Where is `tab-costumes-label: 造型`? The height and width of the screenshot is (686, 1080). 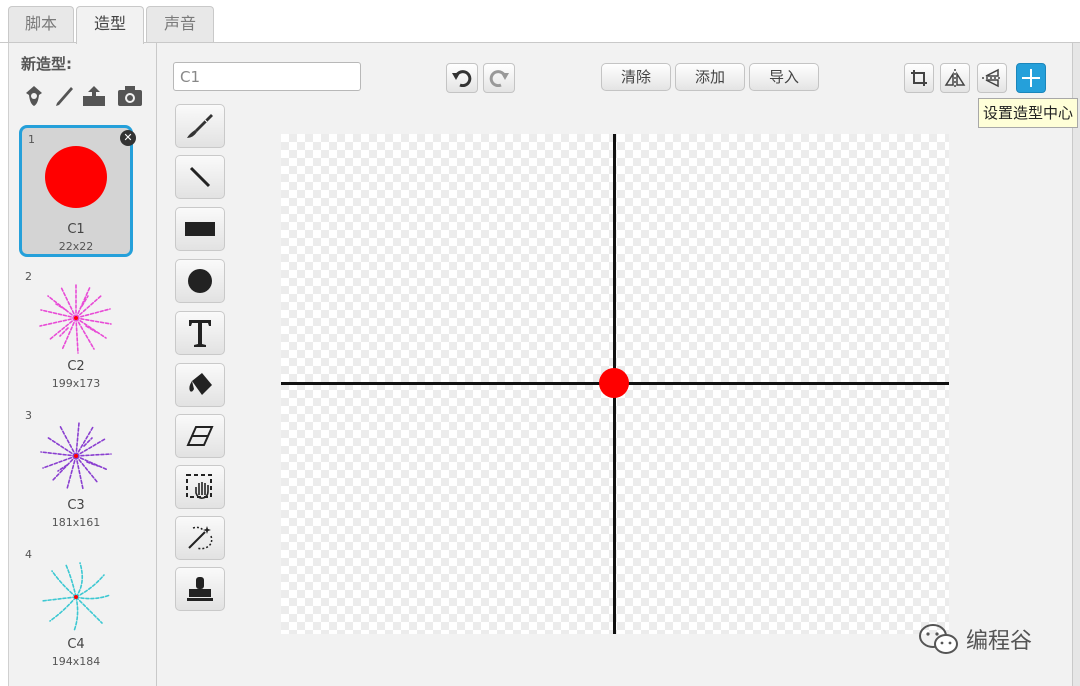
tab-costumes-label: 造型 is located at coordinates (109, 23).